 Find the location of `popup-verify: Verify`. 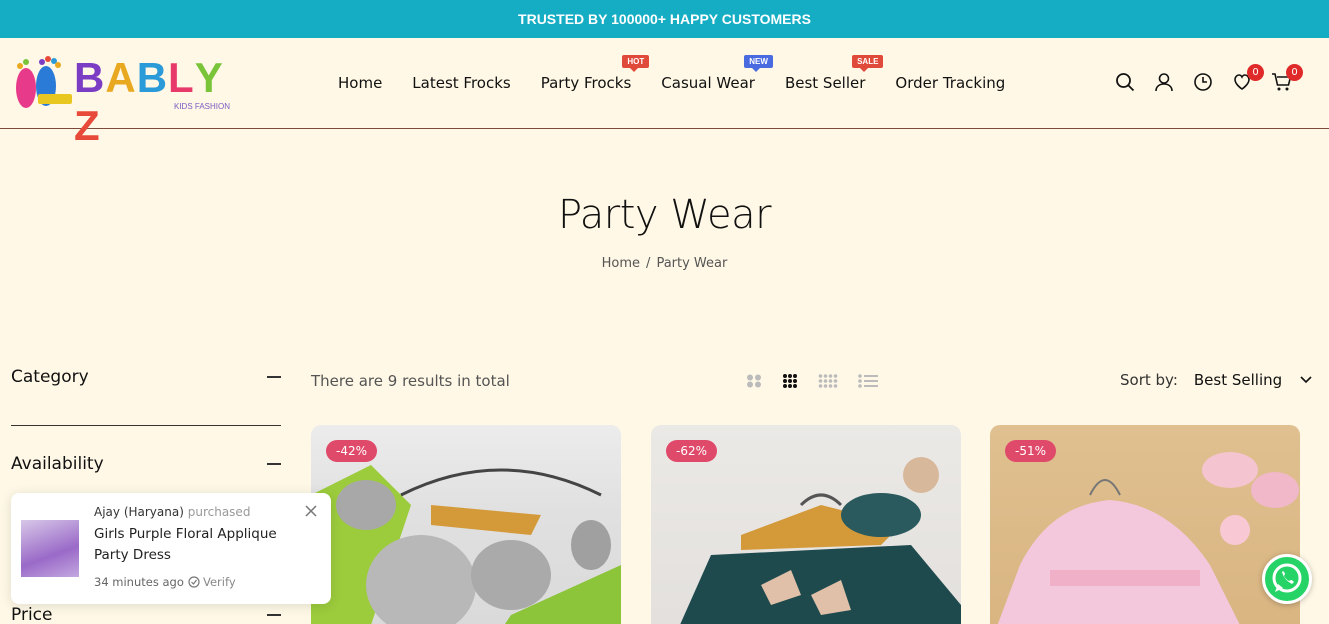

popup-verify: Verify is located at coordinates (212, 582).